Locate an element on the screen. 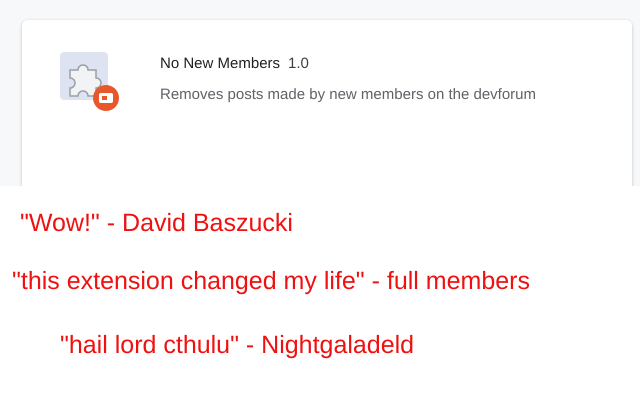  quote-text: "this extension changed my life" - full members is located at coordinates (271, 281).